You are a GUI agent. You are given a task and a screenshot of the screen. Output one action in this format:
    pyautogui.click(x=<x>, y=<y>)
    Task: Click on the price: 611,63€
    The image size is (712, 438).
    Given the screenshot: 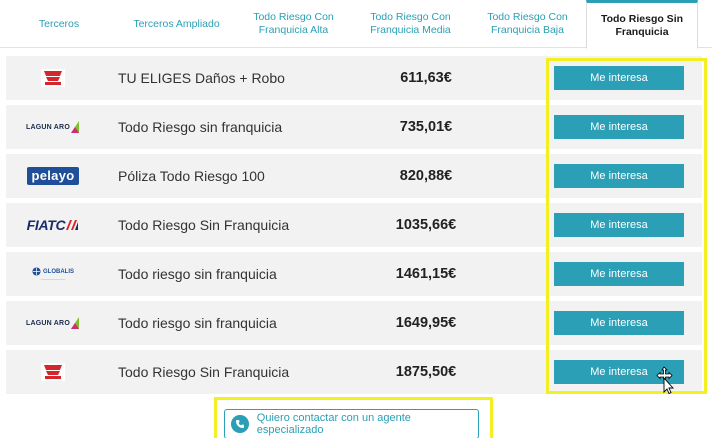 What is the action you would take?
    pyautogui.click(x=426, y=78)
    